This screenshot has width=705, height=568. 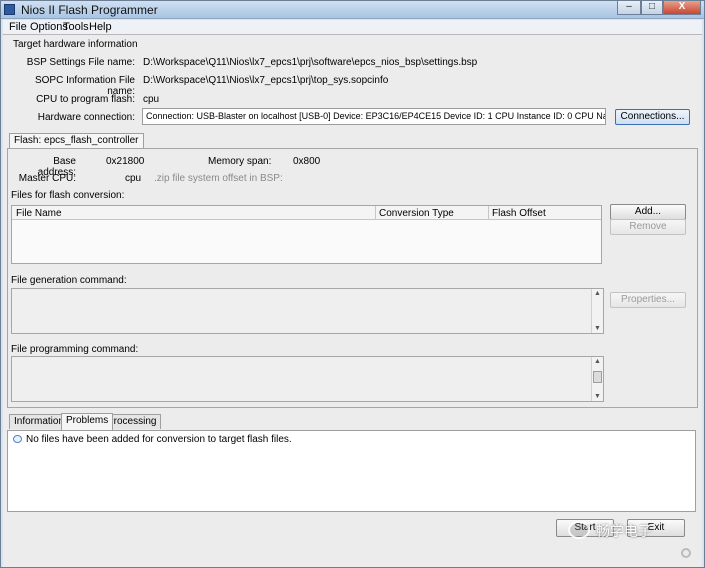 I want to click on master-cpu-value: cpu, so click(x=133, y=178).